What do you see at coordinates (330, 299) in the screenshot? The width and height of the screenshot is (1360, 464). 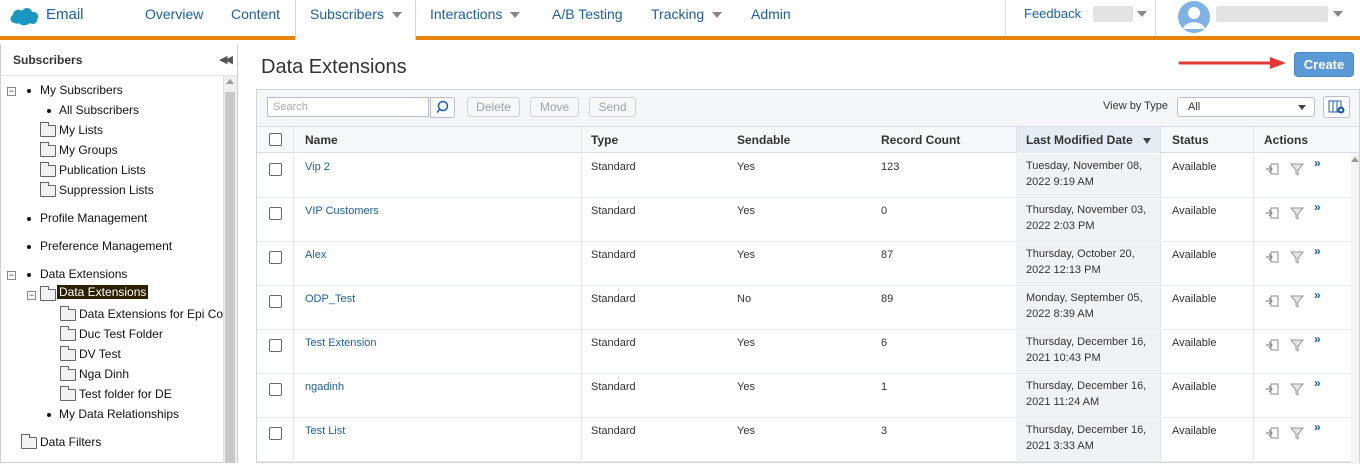 I see `row-name-link: ODP_Test` at bounding box center [330, 299].